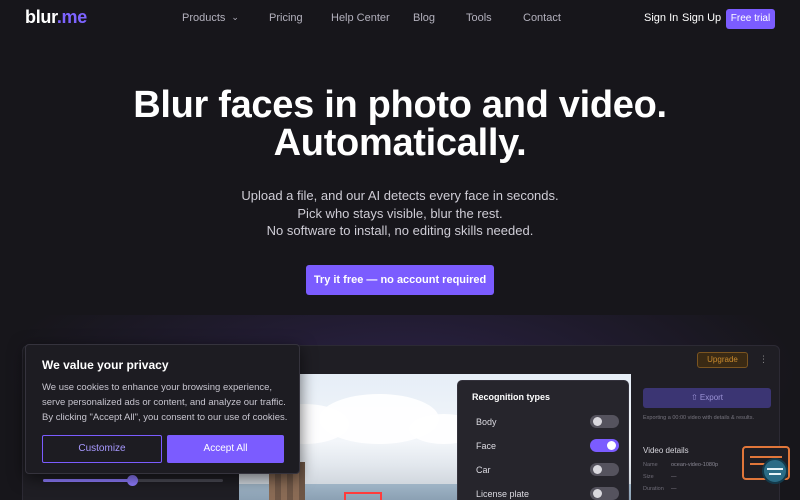 The height and width of the screenshot is (500, 800). Describe the element at coordinates (132, 480) in the screenshot. I see `blur-slider-thumb` at that location.